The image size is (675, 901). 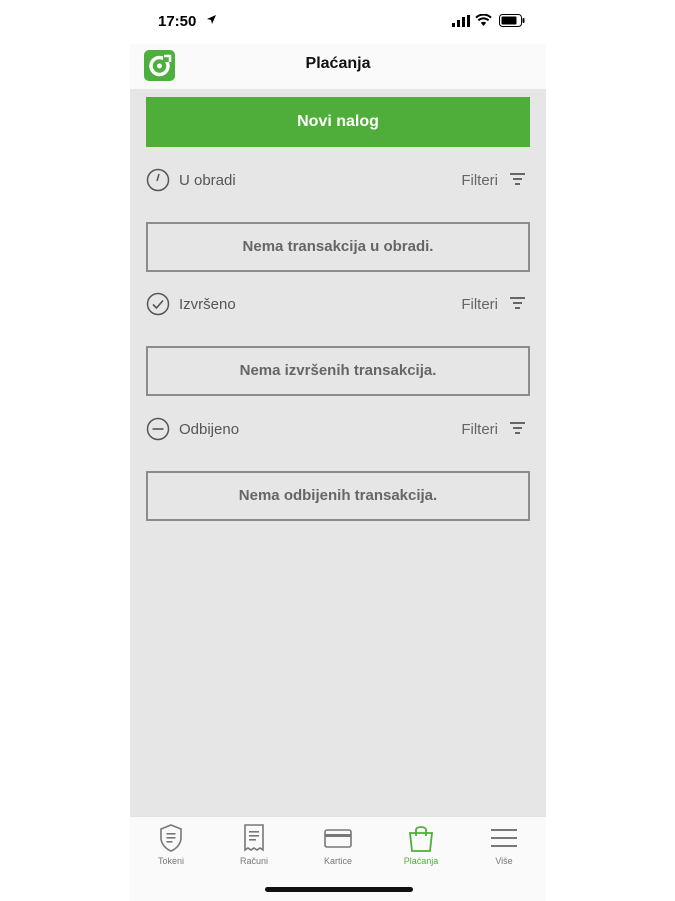 What do you see at coordinates (171, 838) in the screenshot?
I see `shield-icon` at bounding box center [171, 838].